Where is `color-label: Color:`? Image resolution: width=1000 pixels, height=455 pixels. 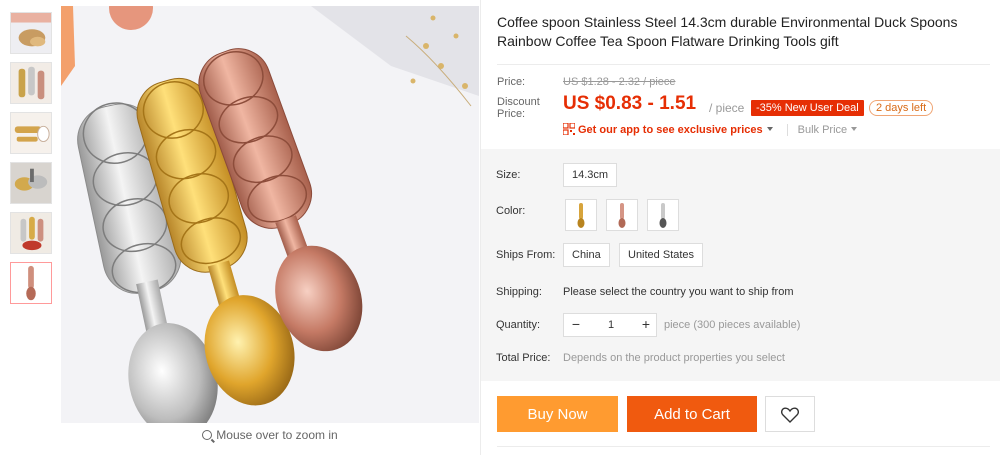 color-label: Color: is located at coordinates (511, 211).